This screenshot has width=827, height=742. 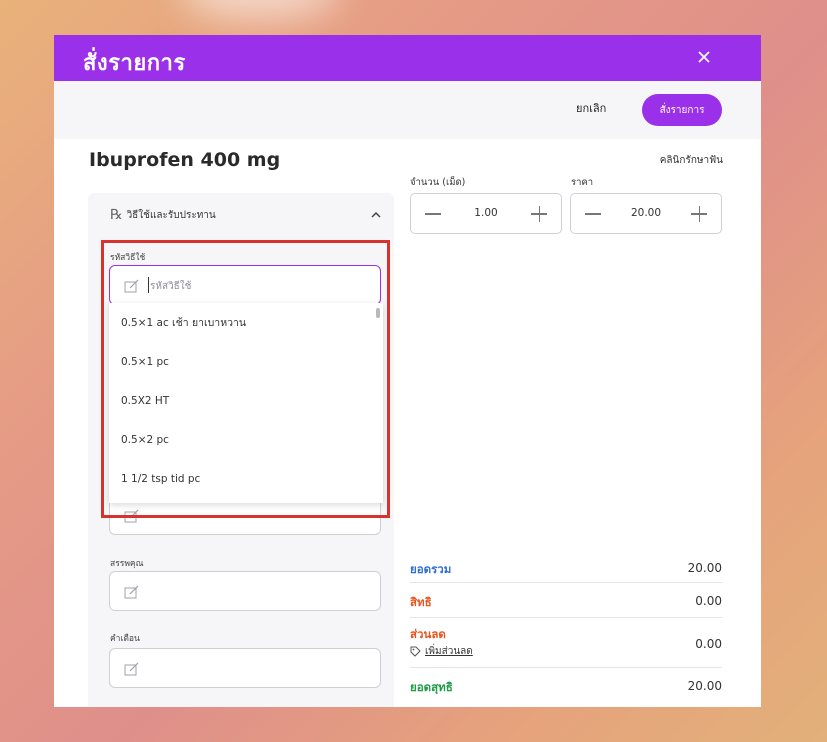 I want to click on add-discount-label: เพิ่มส่วนลด, so click(x=449, y=651).